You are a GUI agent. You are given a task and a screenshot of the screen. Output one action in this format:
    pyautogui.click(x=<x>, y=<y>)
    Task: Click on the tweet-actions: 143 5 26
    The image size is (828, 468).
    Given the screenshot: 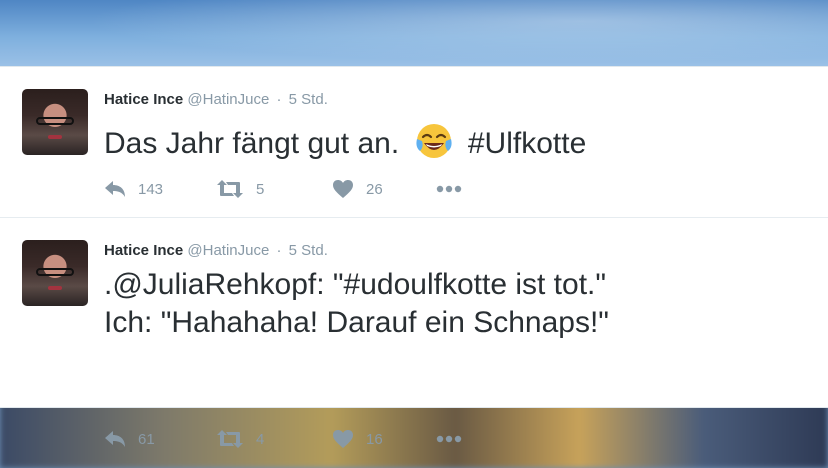 What is the action you would take?
    pyautogui.click(x=283, y=189)
    